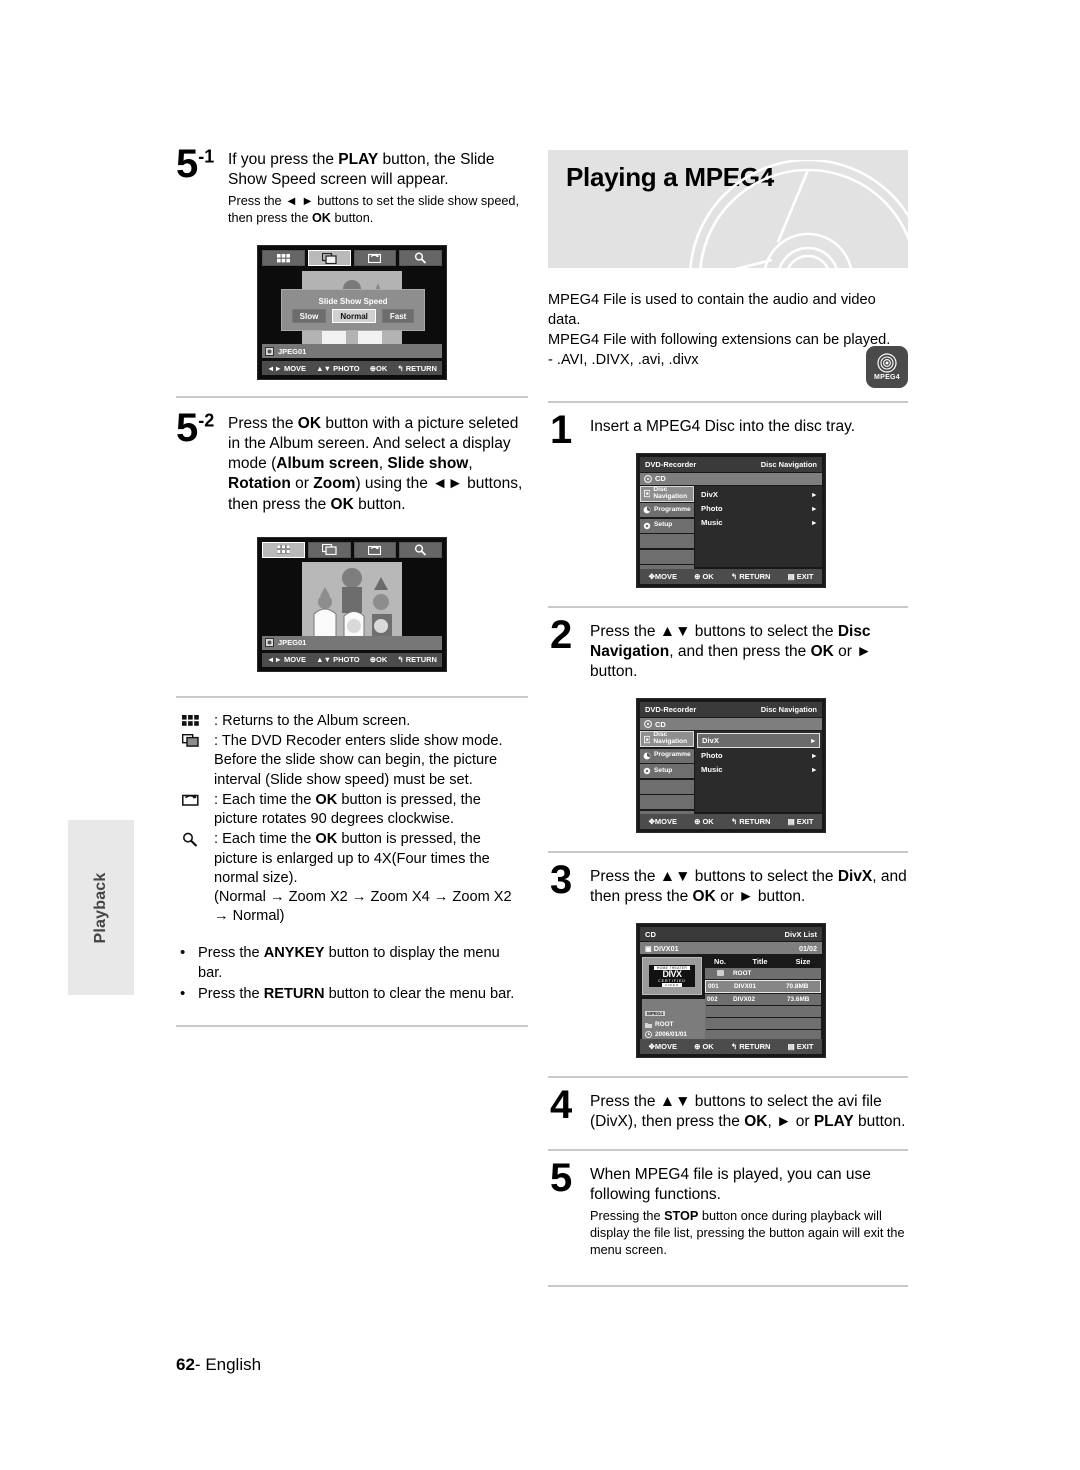 Image resolution: width=1080 pixels, height=1470 pixels. What do you see at coordinates (309, 316) in the screenshot?
I see `speed-option-slow: Slow` at bounding box center [309, 316].